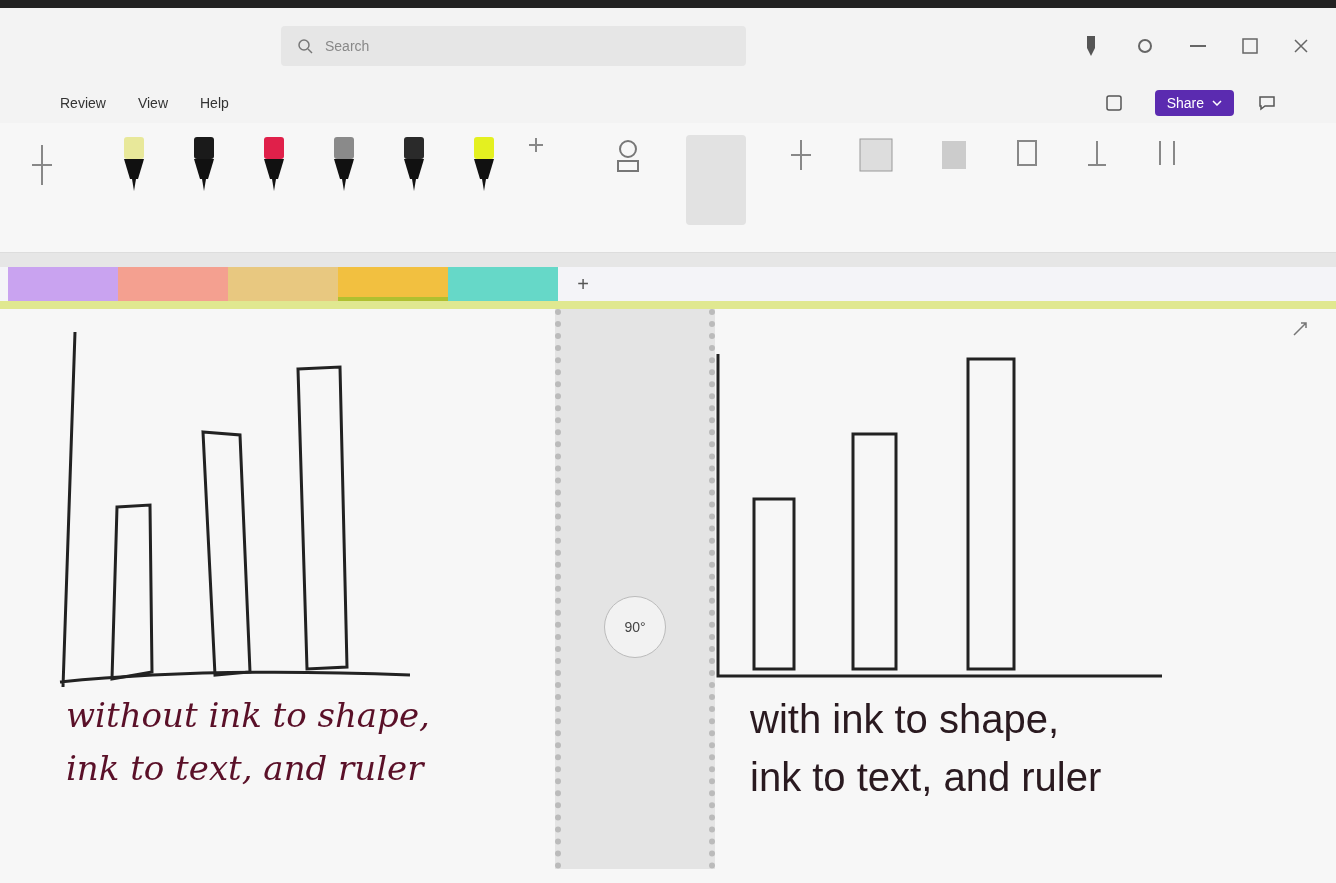 The image size is (1336, 883). Describe the element at coordinates (513, 45) in the screenshot. I see `search-field: Search` at that location.